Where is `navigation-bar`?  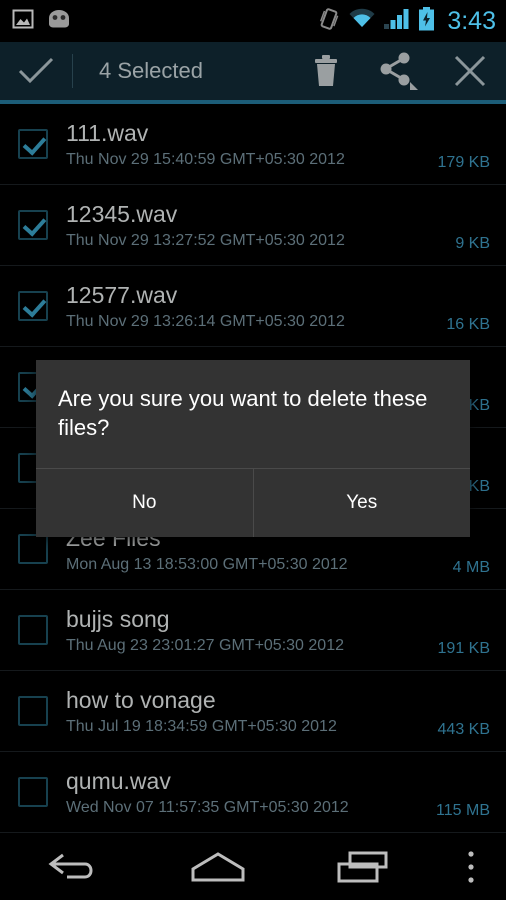 navigation-bar is located at coordinates (253, 867).